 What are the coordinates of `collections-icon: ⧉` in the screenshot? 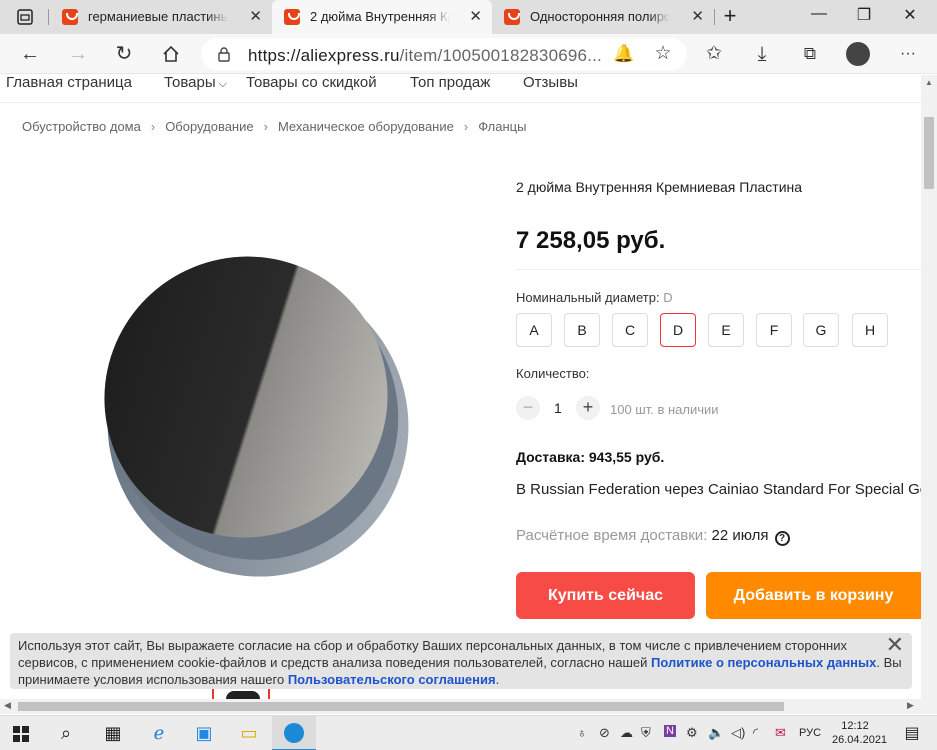 It's located at (810, 54).